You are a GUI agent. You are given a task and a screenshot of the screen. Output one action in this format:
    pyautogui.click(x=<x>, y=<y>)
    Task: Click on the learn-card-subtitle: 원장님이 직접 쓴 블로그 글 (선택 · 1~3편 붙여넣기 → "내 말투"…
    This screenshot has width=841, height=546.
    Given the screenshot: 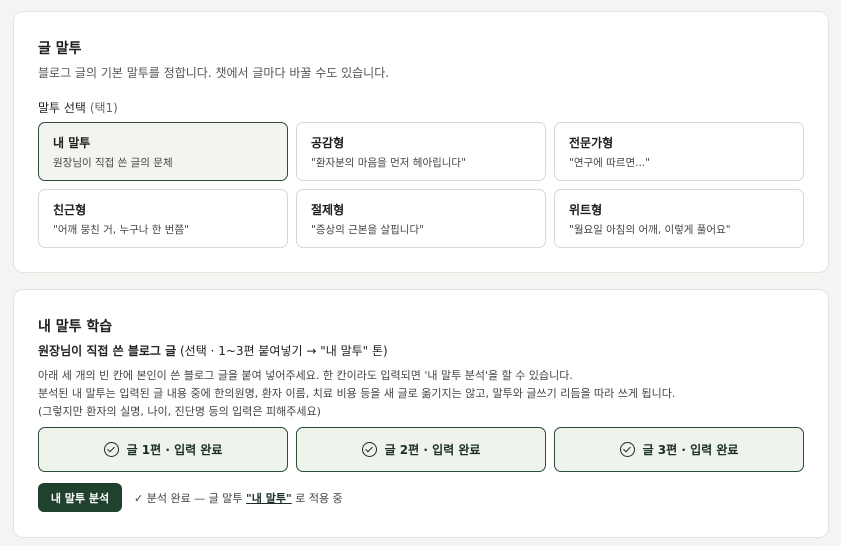 What is the action you would take?
    pyautogui.click(x=213, y=350)
    